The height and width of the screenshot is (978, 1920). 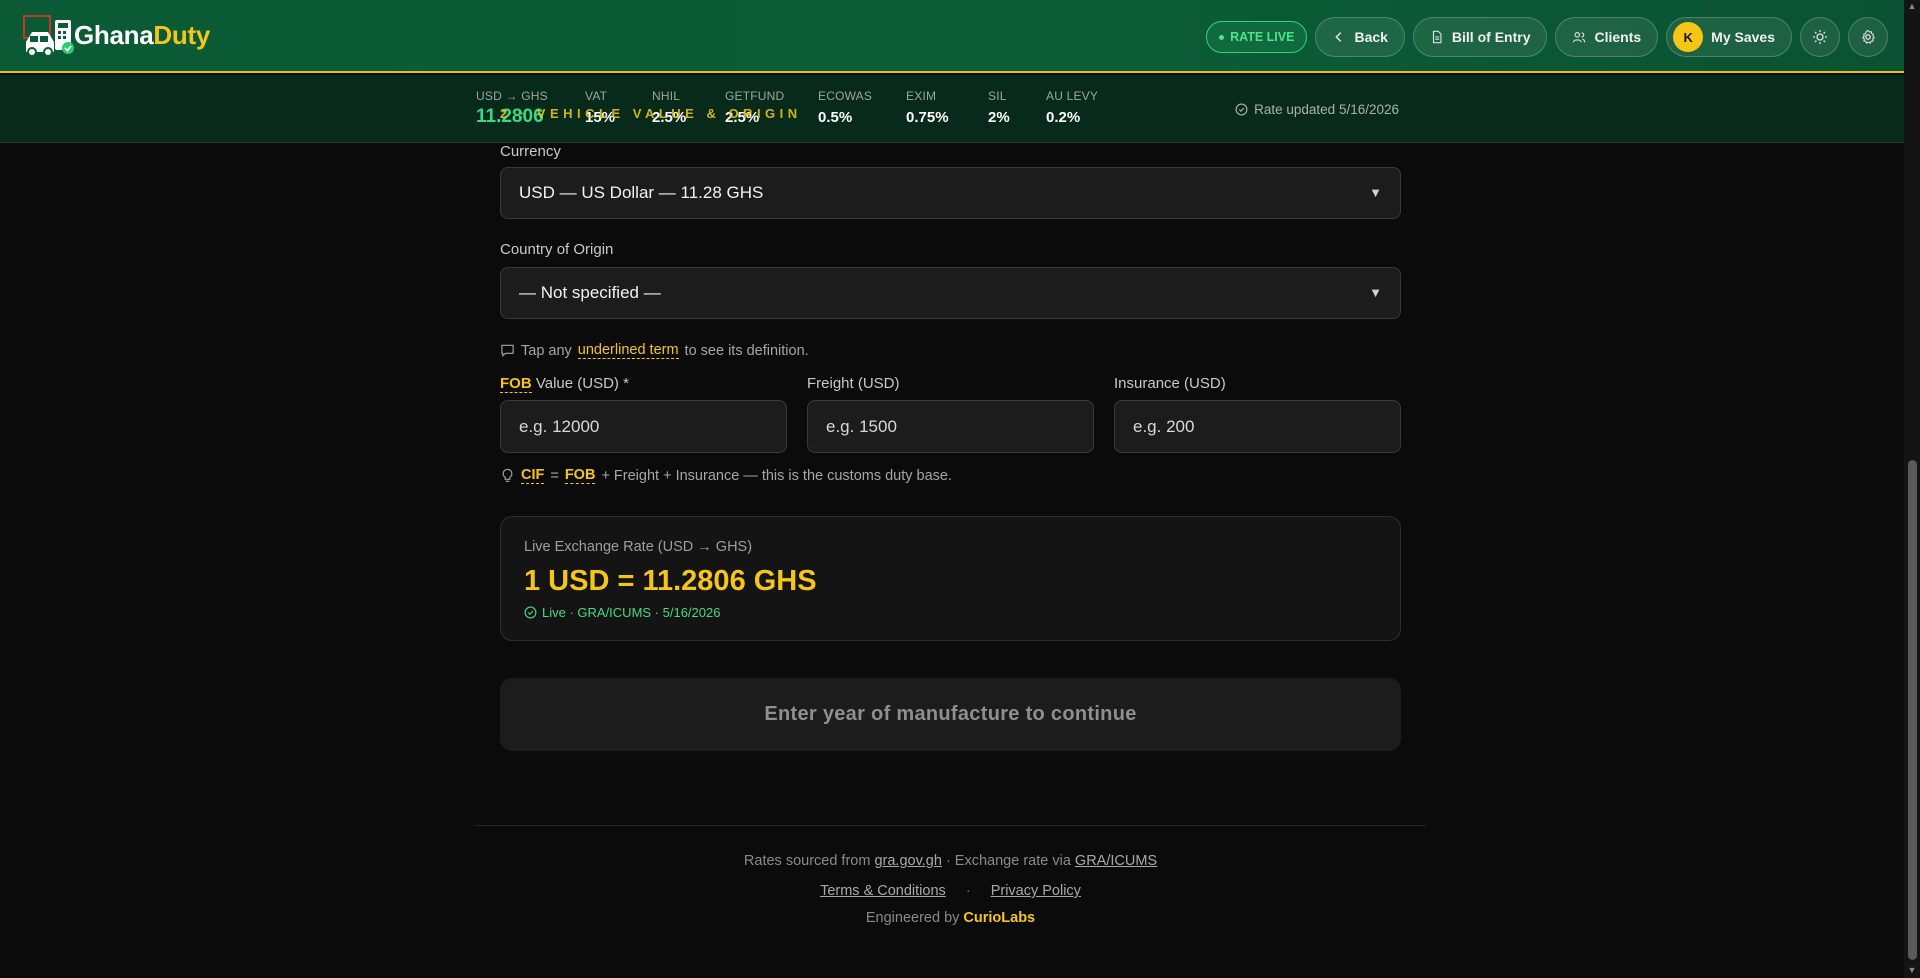 I want to click on terms-link: Terms & Conditions, so click(x=883, y=891).